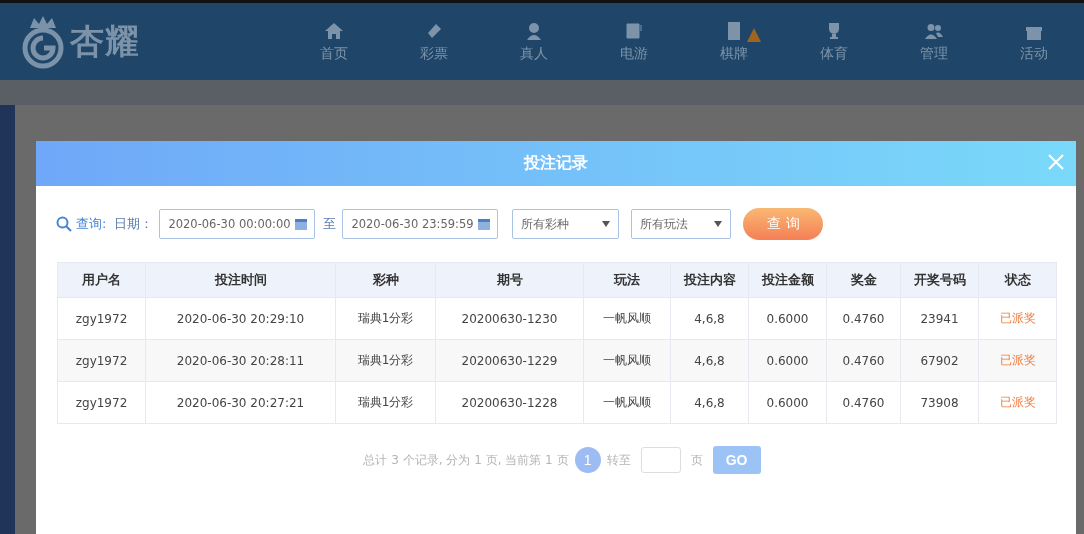  What do you see at coordinates (1034, 41) in the screenshot?
I see `nav-item: 活动` at bounding box center [1034, 41].